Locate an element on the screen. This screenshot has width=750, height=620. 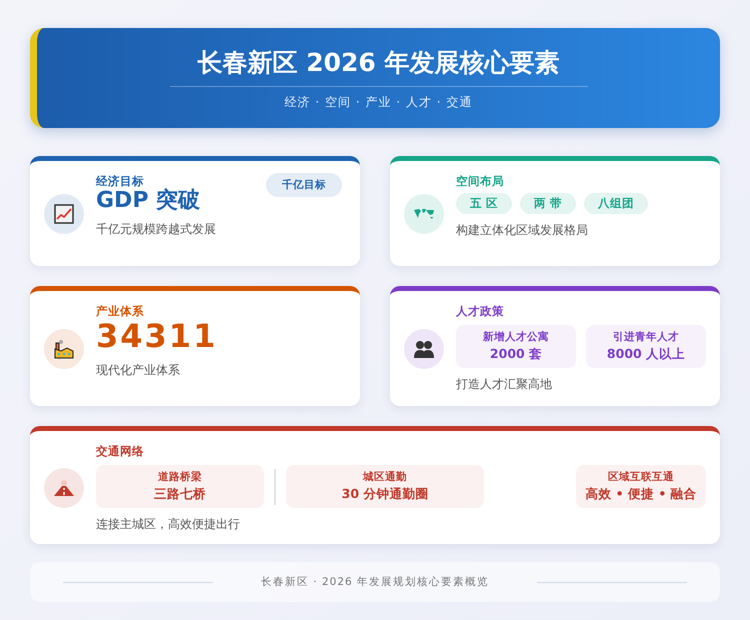
road-icon is located at coordinates (64, 487).